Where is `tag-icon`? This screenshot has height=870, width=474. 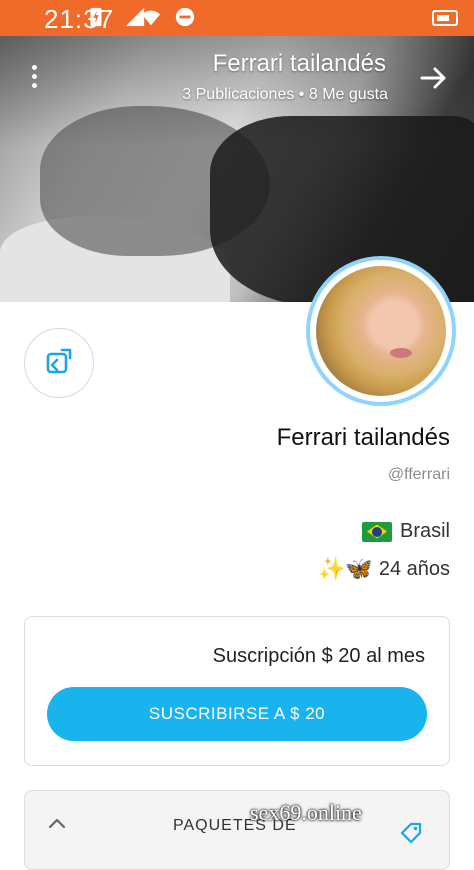 tag-icon is located at coordinates (411, 833).